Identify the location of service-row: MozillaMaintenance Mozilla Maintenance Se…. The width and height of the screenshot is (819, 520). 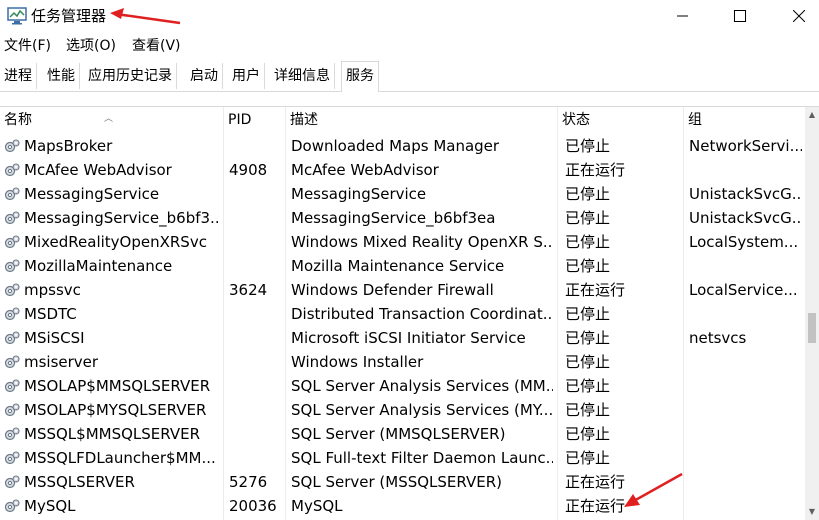
(402, 266).